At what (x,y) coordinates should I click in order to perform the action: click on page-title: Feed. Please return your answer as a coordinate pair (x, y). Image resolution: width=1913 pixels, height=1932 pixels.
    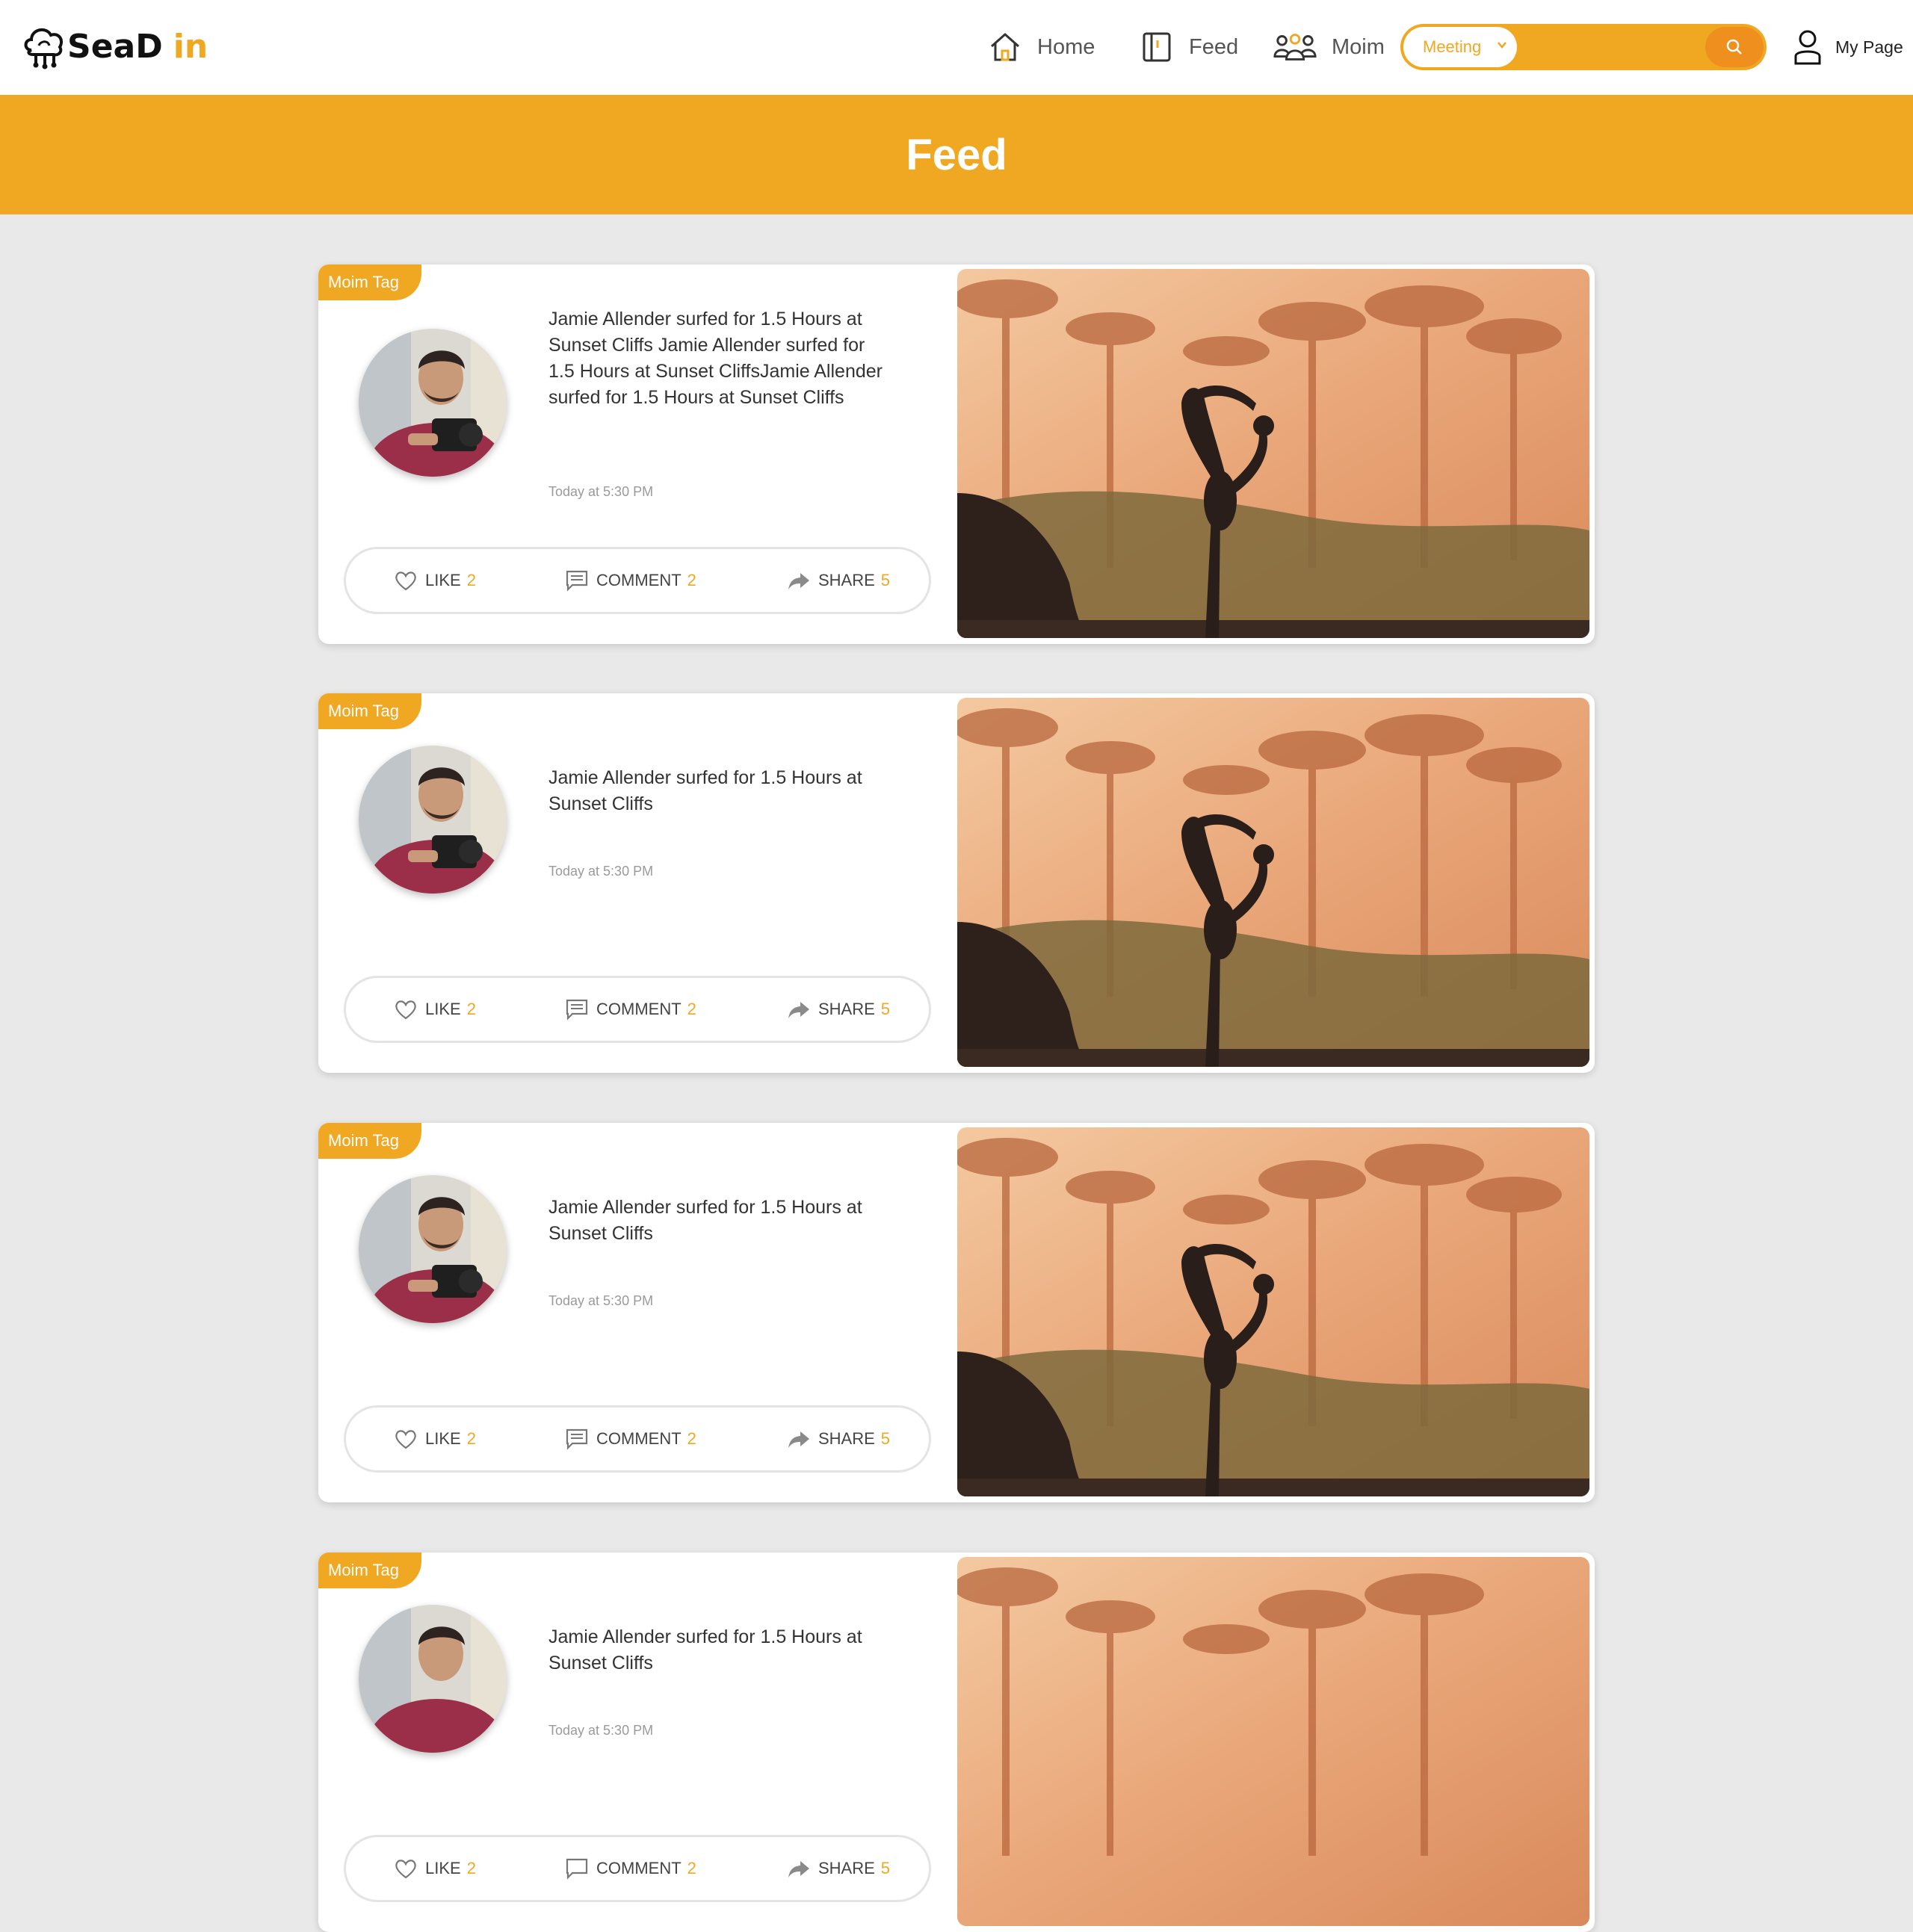
    Looking at the image, I should click on (956, 154).